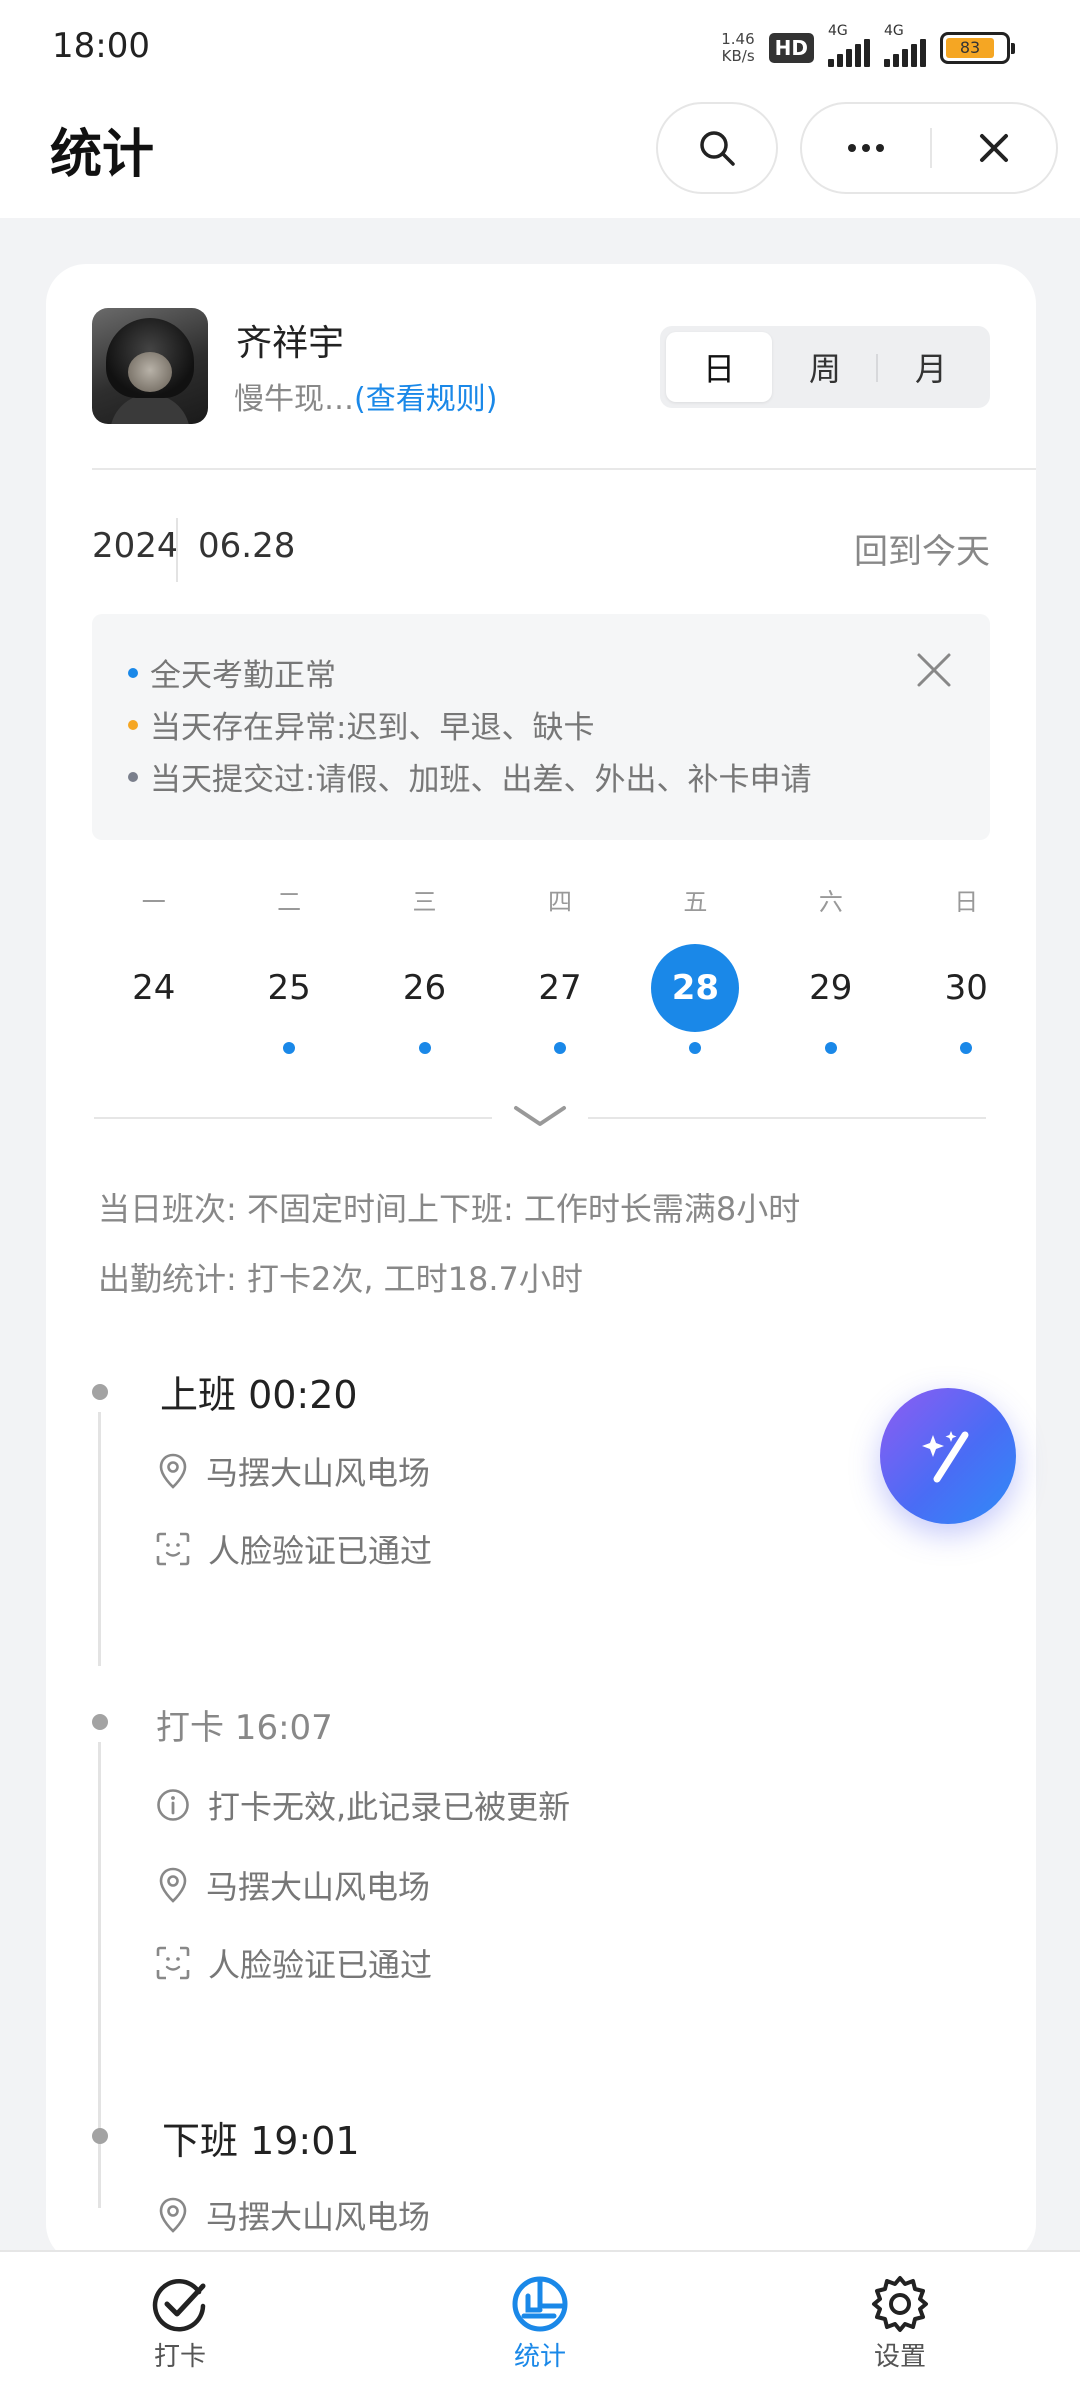  What do you see at coordinates (905, 45) in the screenshot?
I see `signal-icon-2: 4G` at bounding box center [905, 45].